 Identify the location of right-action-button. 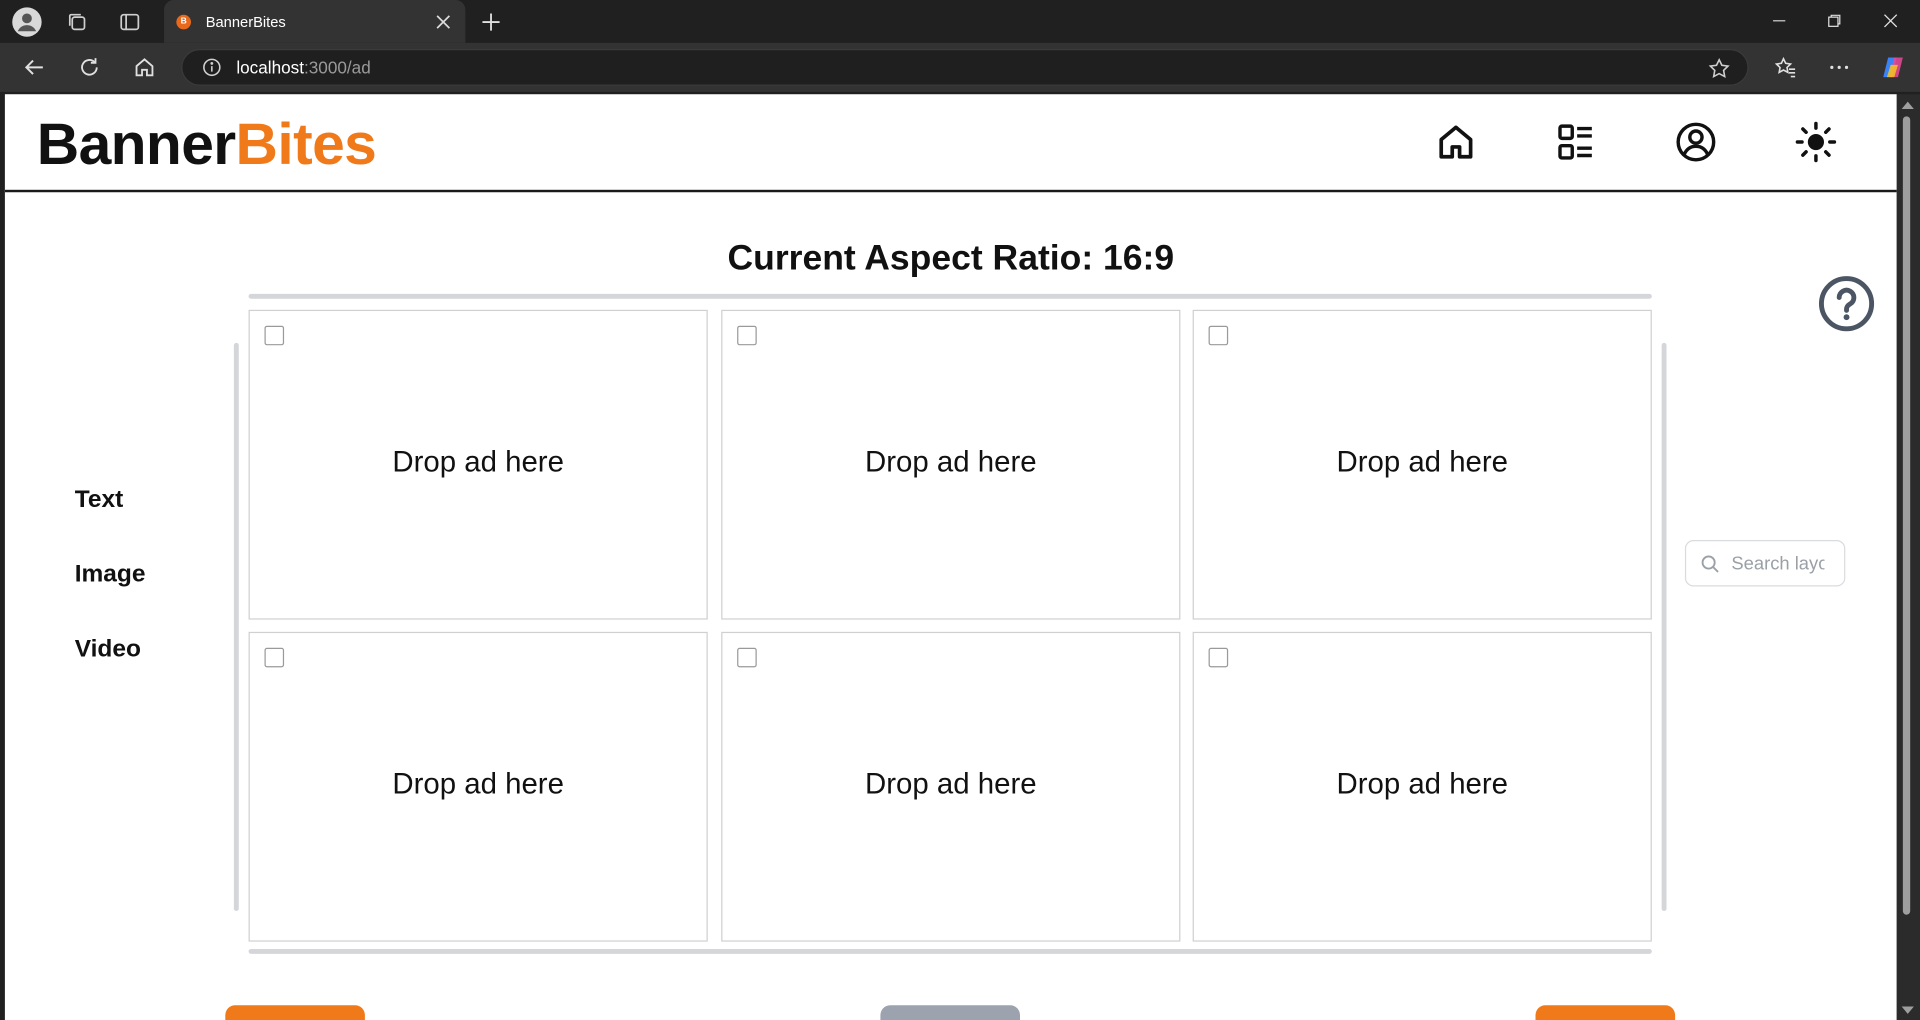
(1605, 1012).